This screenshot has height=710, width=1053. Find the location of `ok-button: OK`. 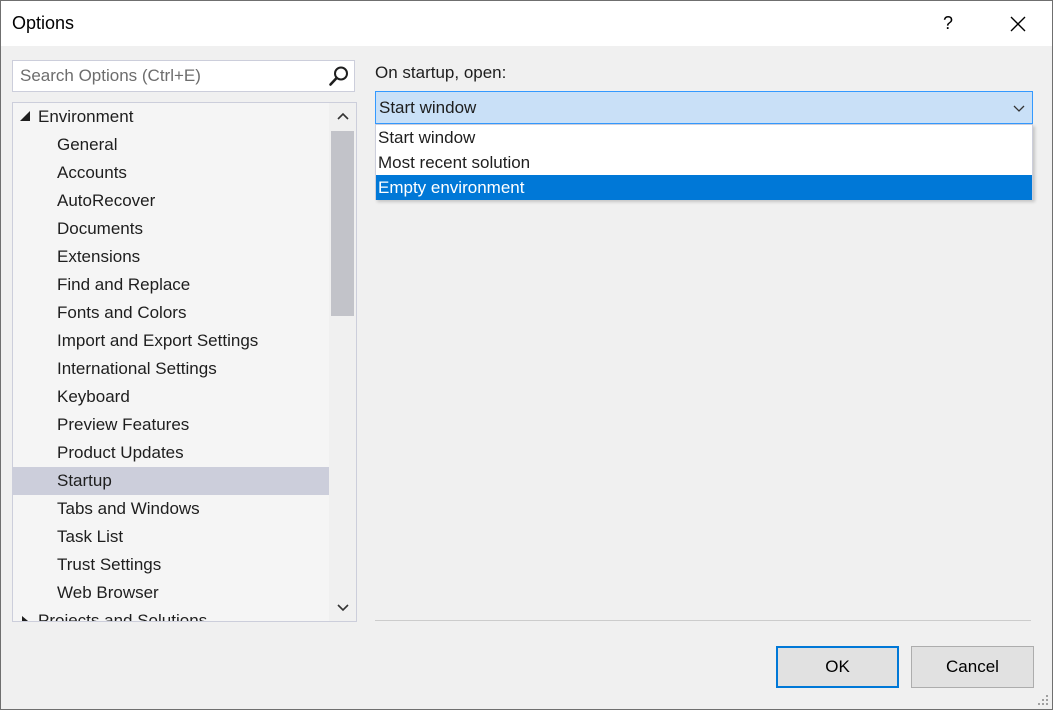

ok-button: OK is located at coordinates (837, 667).